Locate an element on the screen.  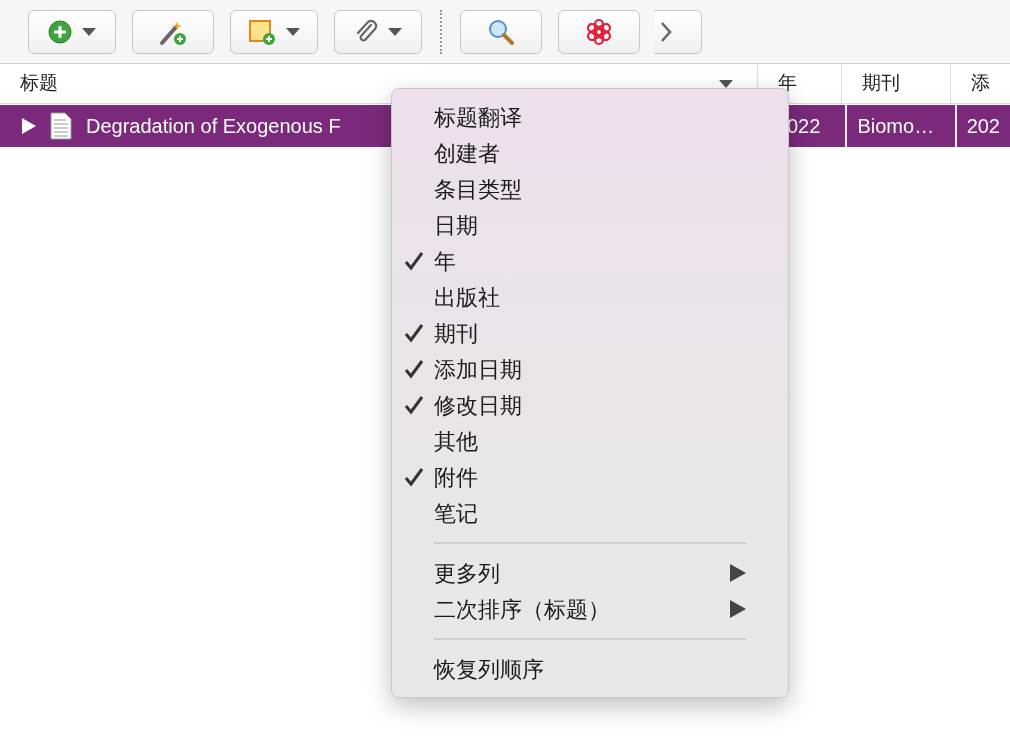
table-cell-text: Degradation of Exogenous F is located at coordinates (213, 126).